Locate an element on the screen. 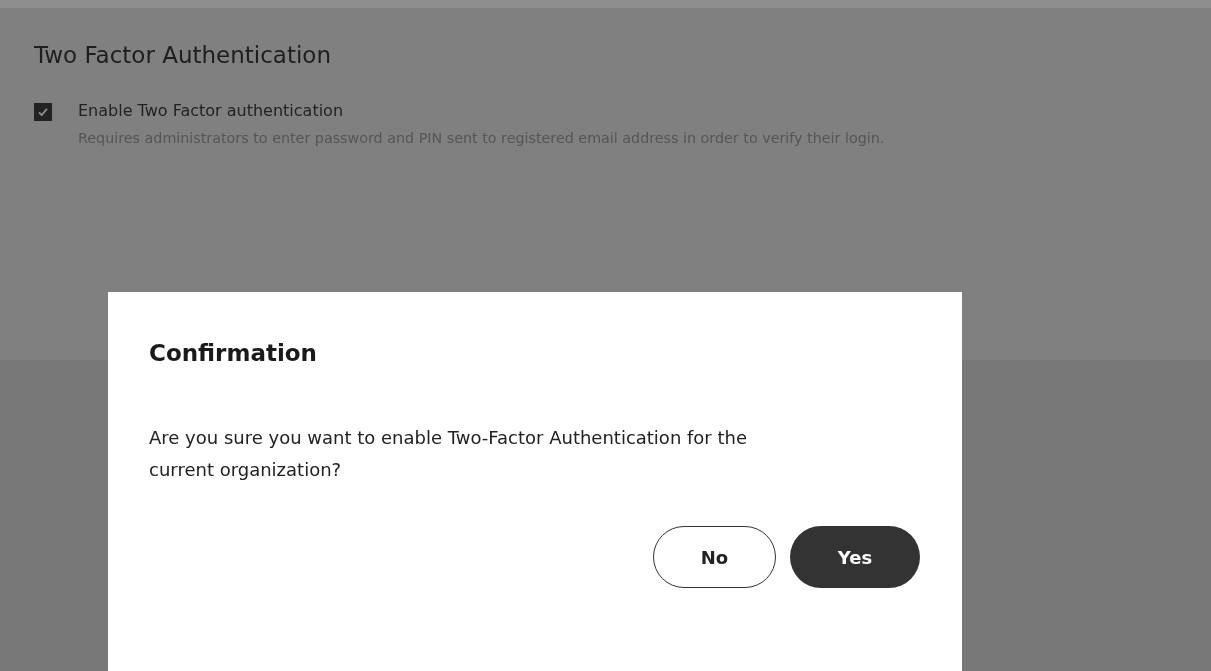 The height and width of the screenshot is (671, 1211). checkbox-label: Enable Two Factor authentication is located at coordinates (211, 110).